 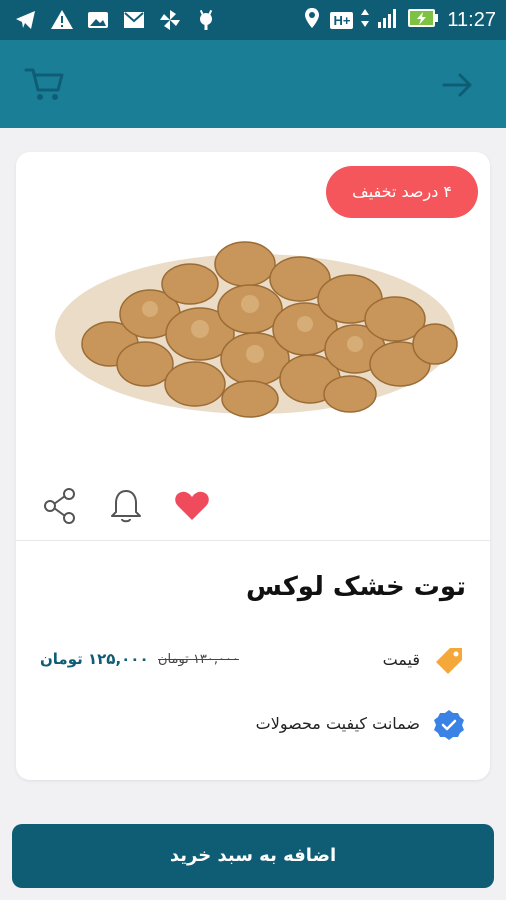 I want to click on product-title: توت خشک لوکس, so click(x=355, y=587).